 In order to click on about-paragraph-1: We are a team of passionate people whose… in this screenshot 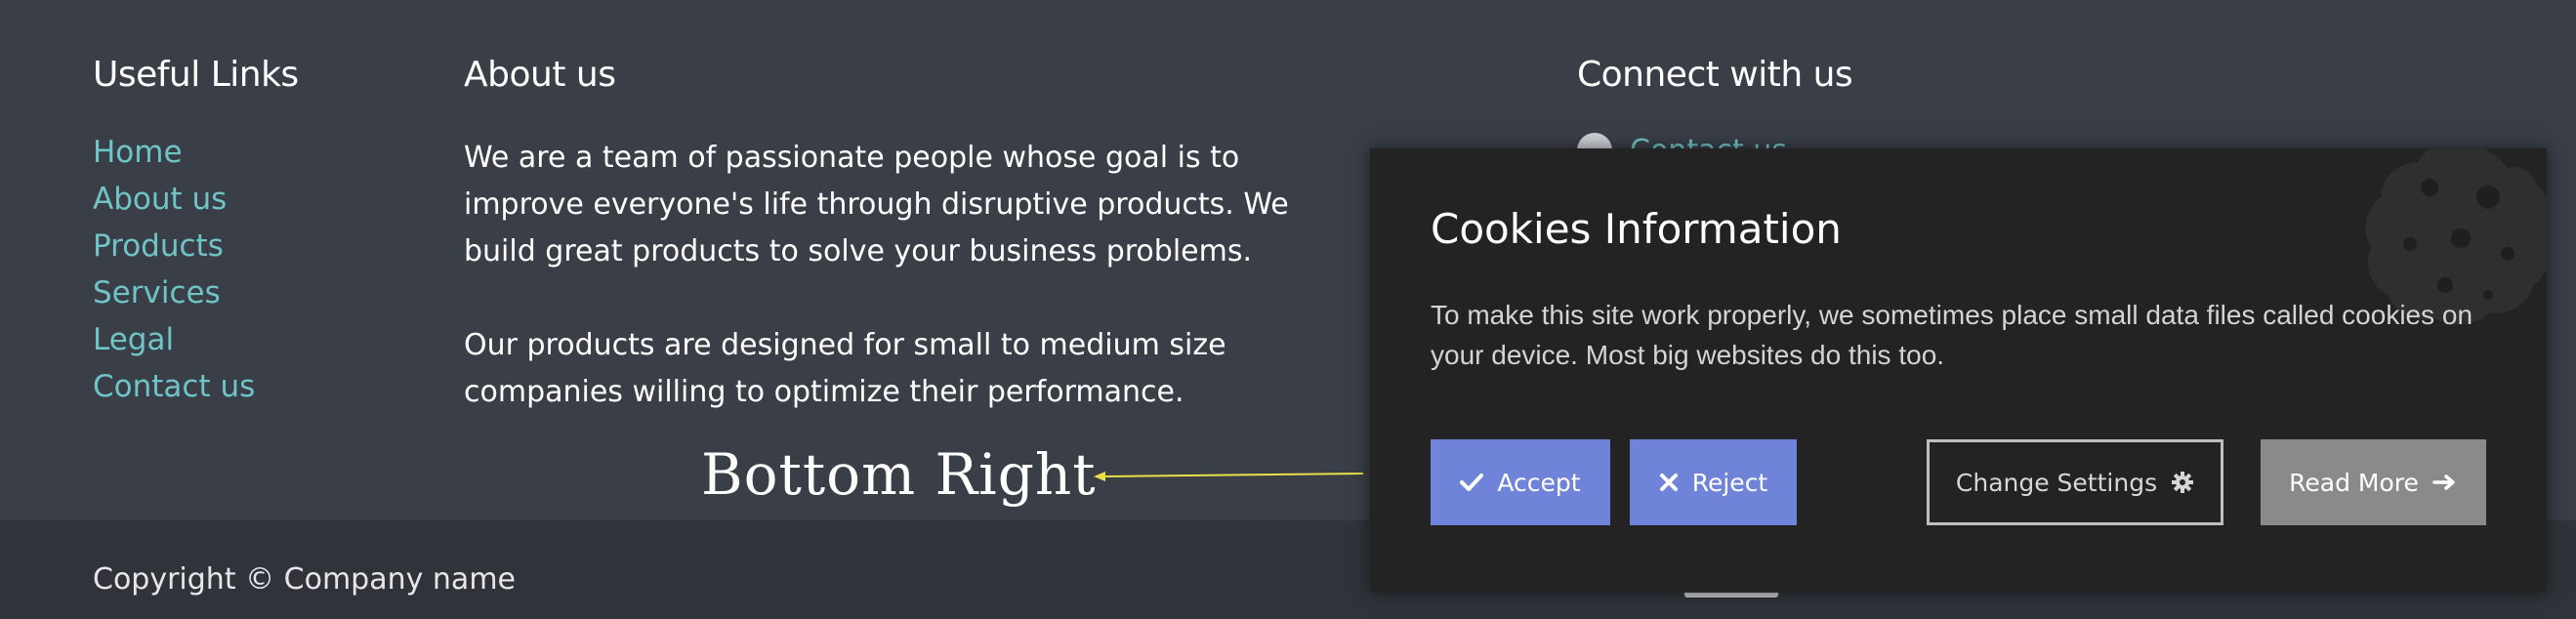, I will do `click(877, 204)`.